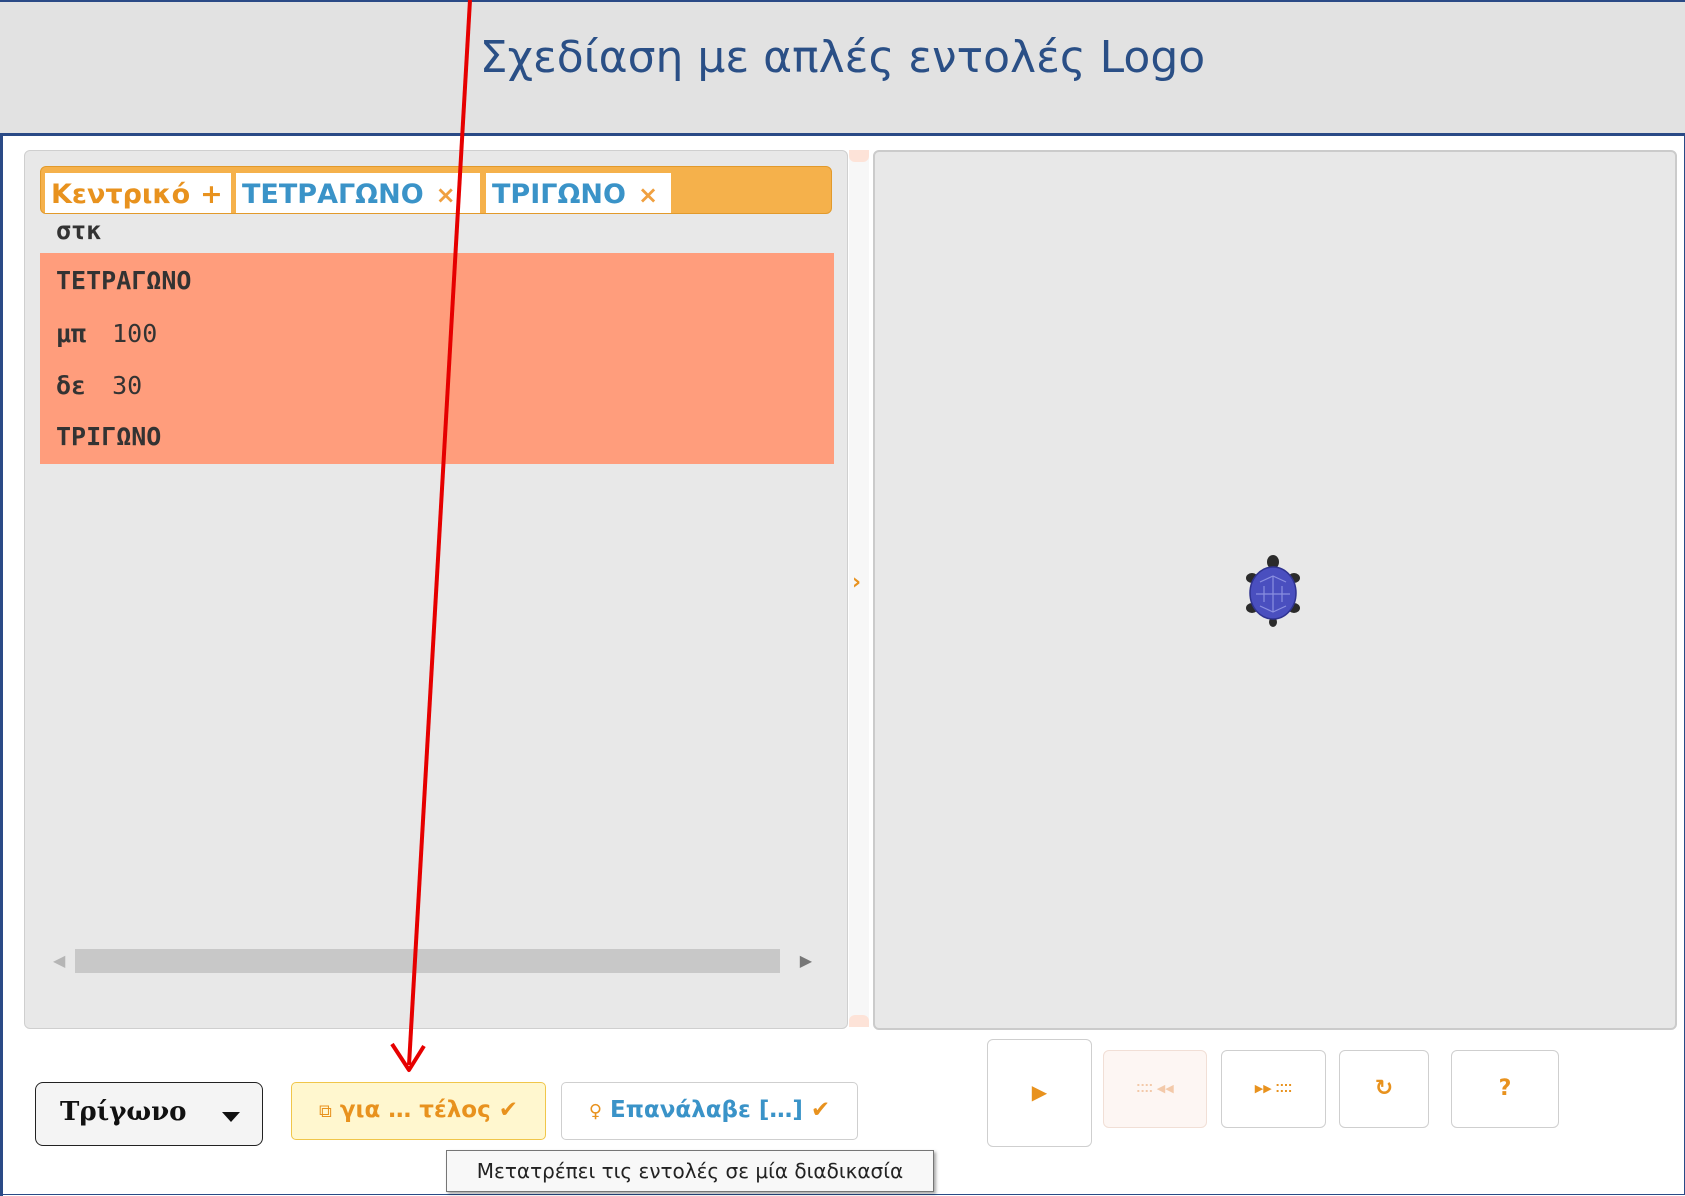  Describe the element at coordinates (437, 385) in the screenshot. I see `code-line-highlighted: δε 30` at that location.